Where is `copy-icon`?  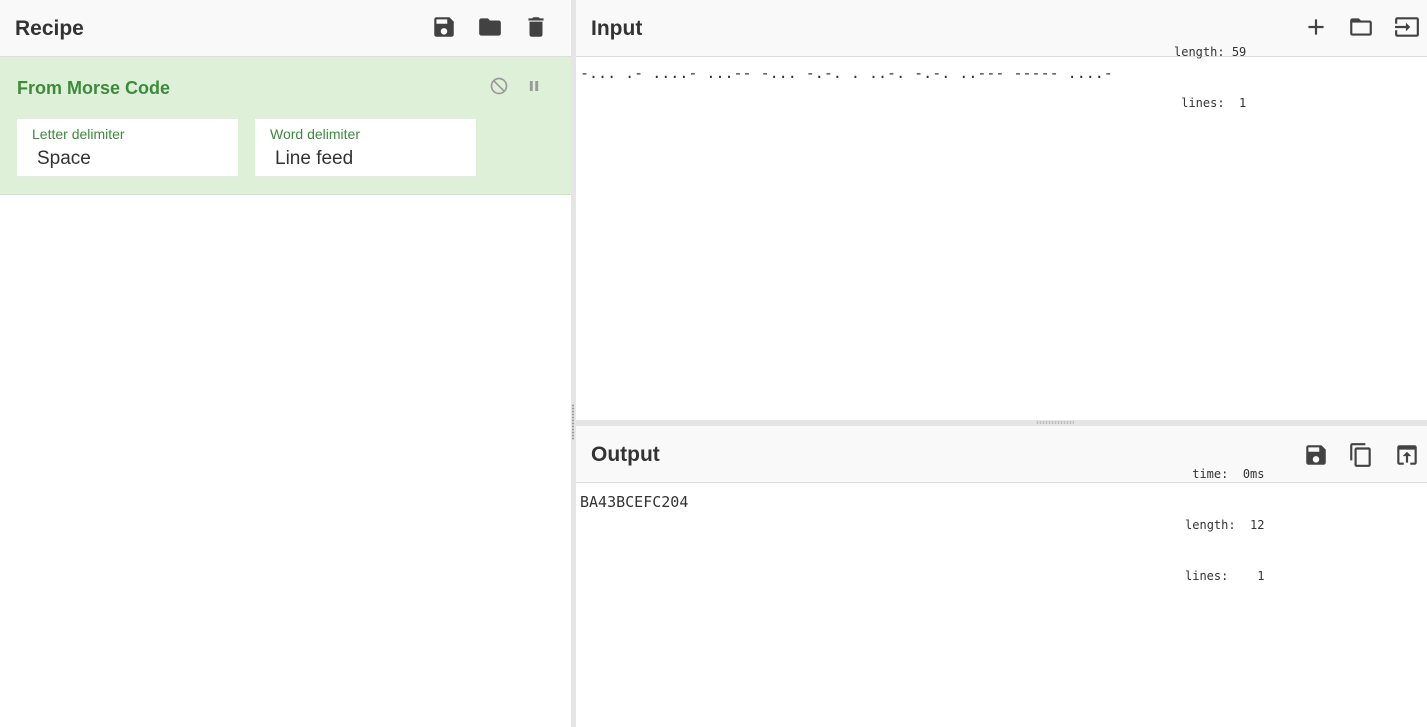 copy-icon is located at coordinates (1360, 455).